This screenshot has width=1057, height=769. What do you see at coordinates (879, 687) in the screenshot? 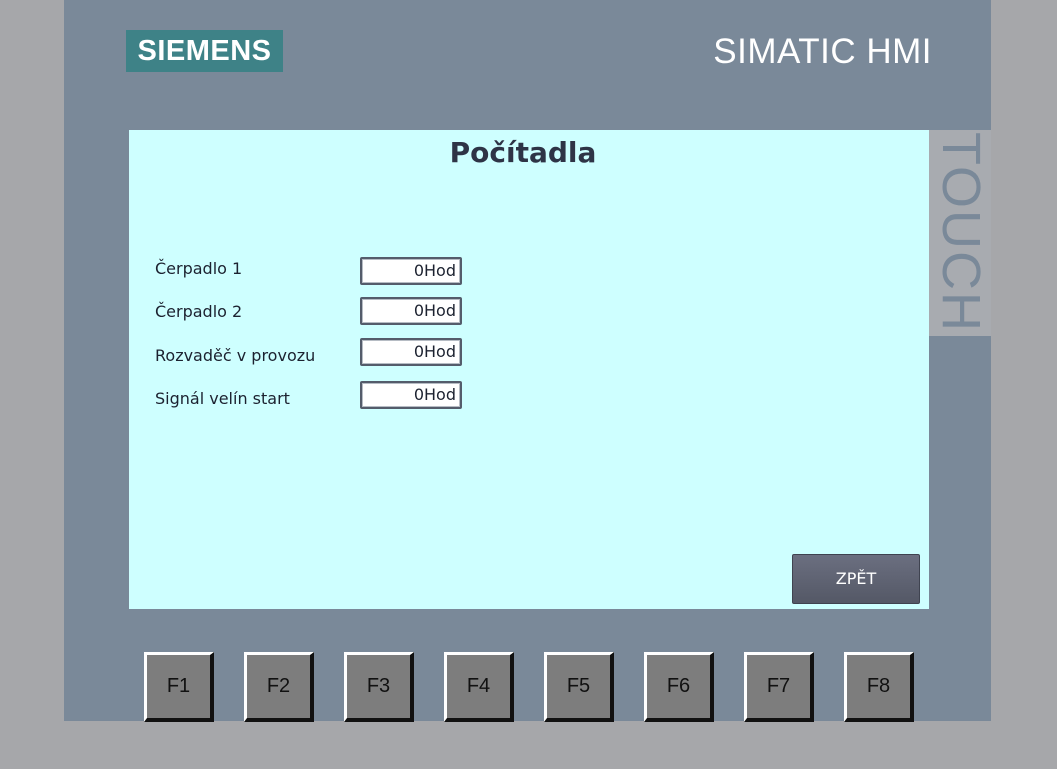
I see `function-key-f8: F8` at bounding box center [879, 687].